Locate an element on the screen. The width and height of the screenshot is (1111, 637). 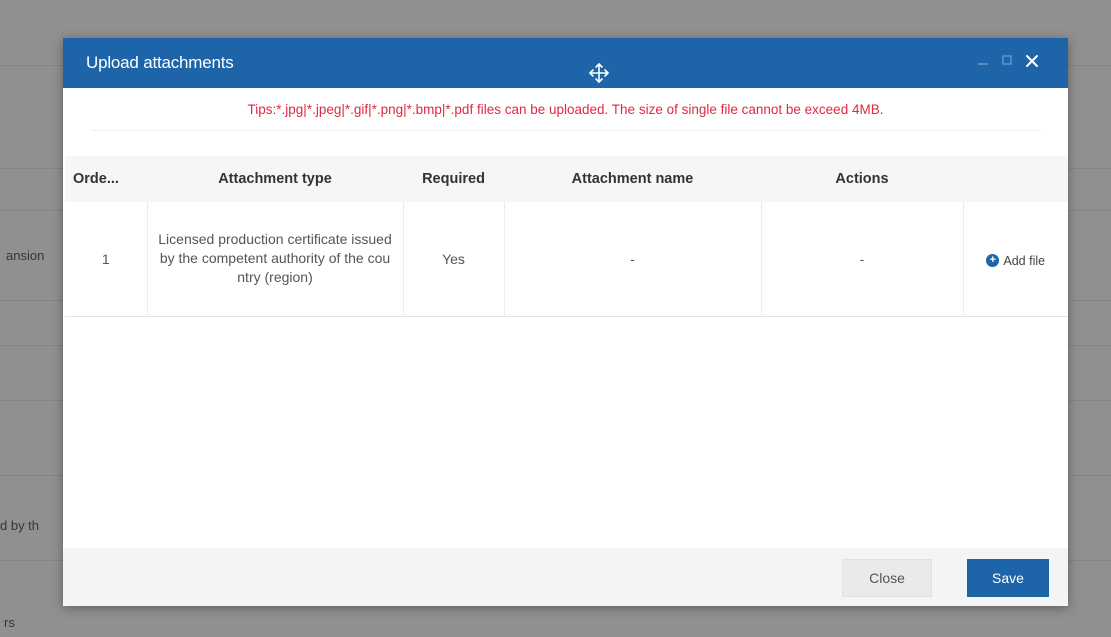
column-header-attachment-type: Attachment type is located at coordinates (275, 179).